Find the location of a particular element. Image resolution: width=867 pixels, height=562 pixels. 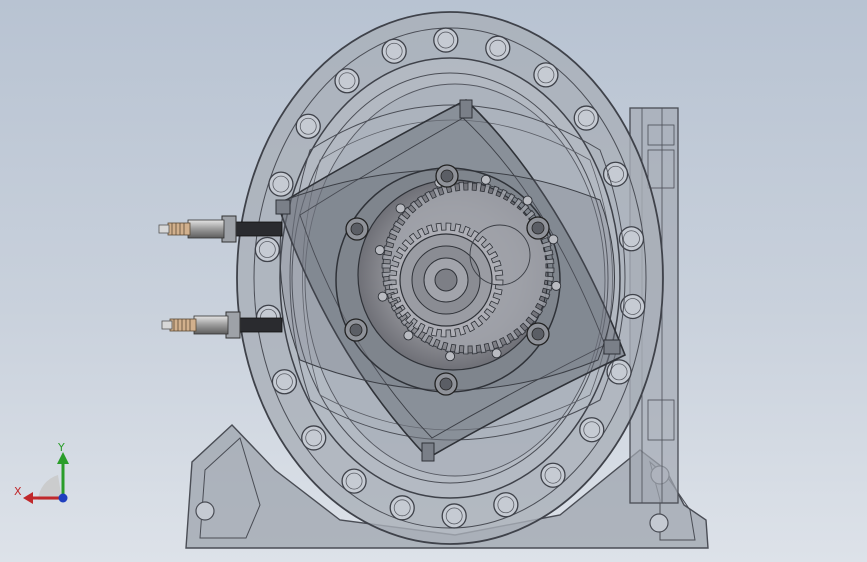

triad-x-label: X is located at coordinates (18, 491).